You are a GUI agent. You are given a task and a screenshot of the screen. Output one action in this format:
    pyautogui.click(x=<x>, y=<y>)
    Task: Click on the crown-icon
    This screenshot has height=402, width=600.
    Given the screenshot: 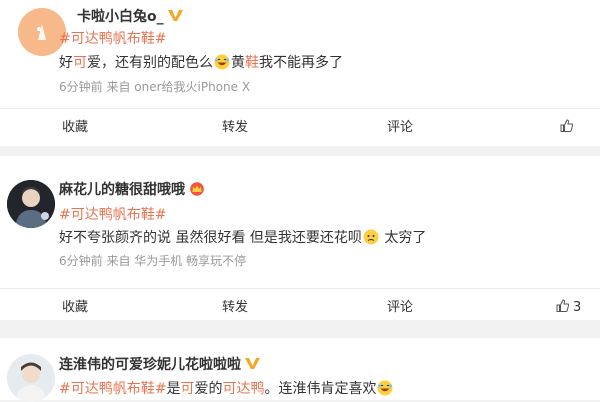 What is the action you would take?
    pyautogui.click(x=197, y=189)
    